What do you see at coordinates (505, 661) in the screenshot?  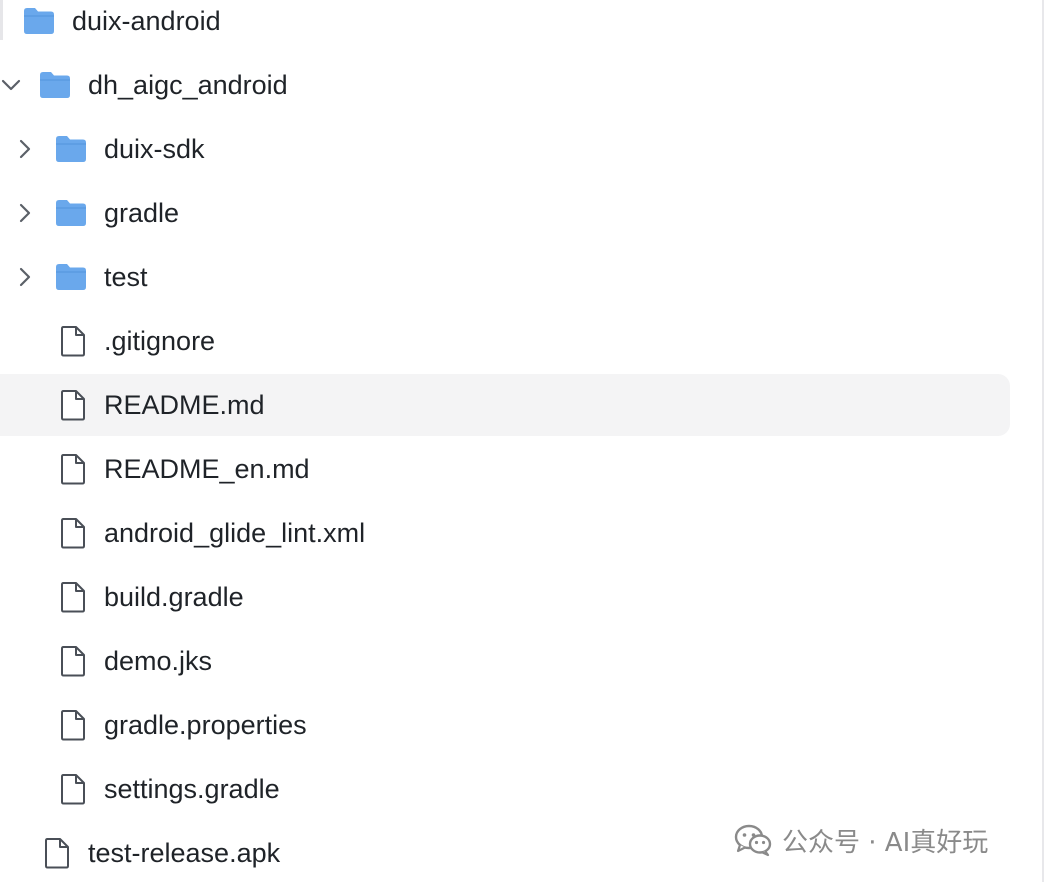 I see `tree-item-demo-jks: demo.jks` at bounding box center [505, 661].